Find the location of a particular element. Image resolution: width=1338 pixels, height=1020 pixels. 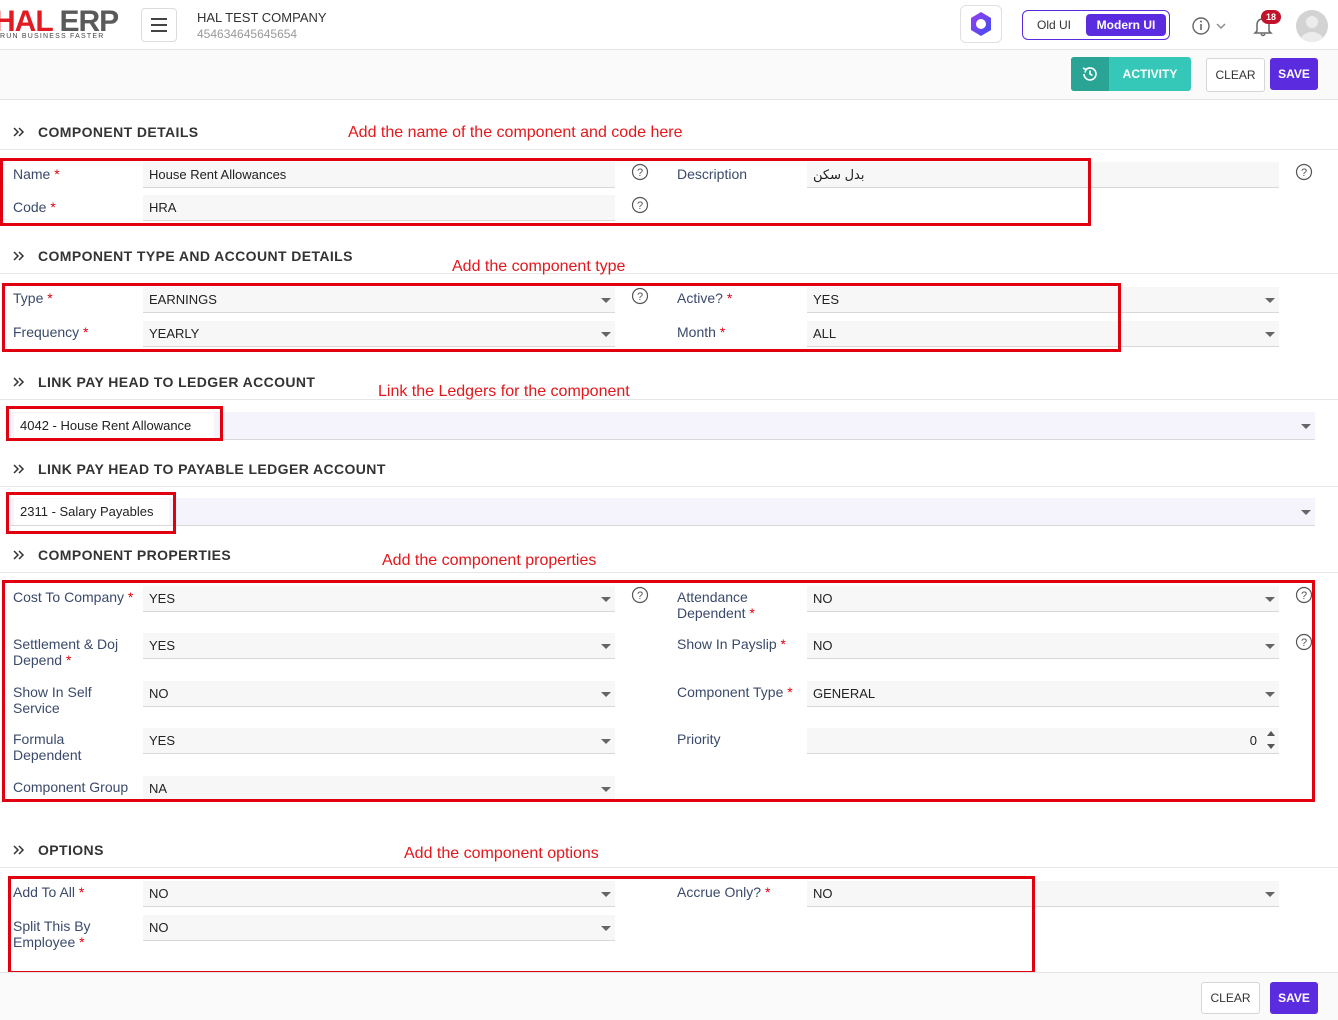

ai-assistant-button is located at coordinates (981, 24).